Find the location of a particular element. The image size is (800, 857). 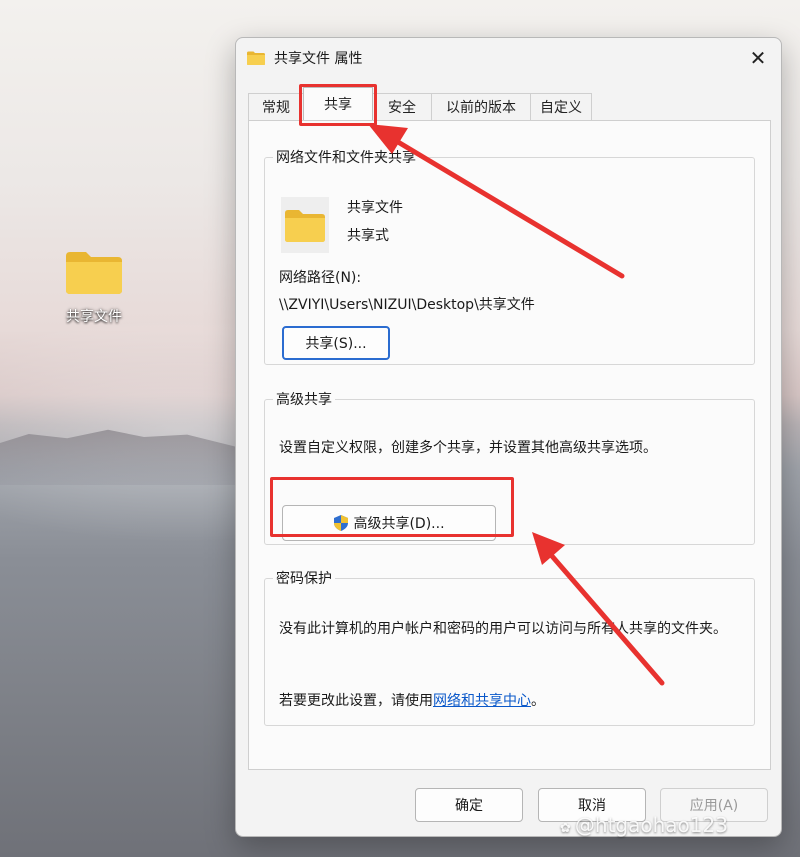

change-setting-text: 若要更改此设置，请使用网络和共享中心。 is located at coordinates (412, 700).